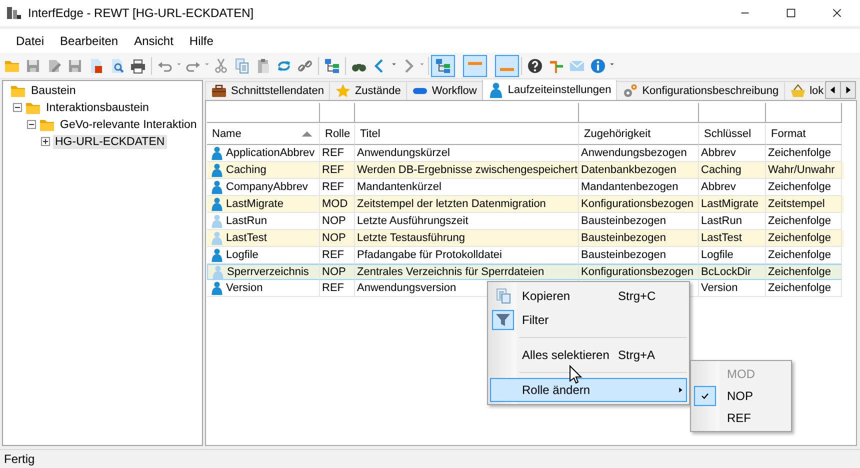  I want to click on menu-item: NOP, so click(740, 396).